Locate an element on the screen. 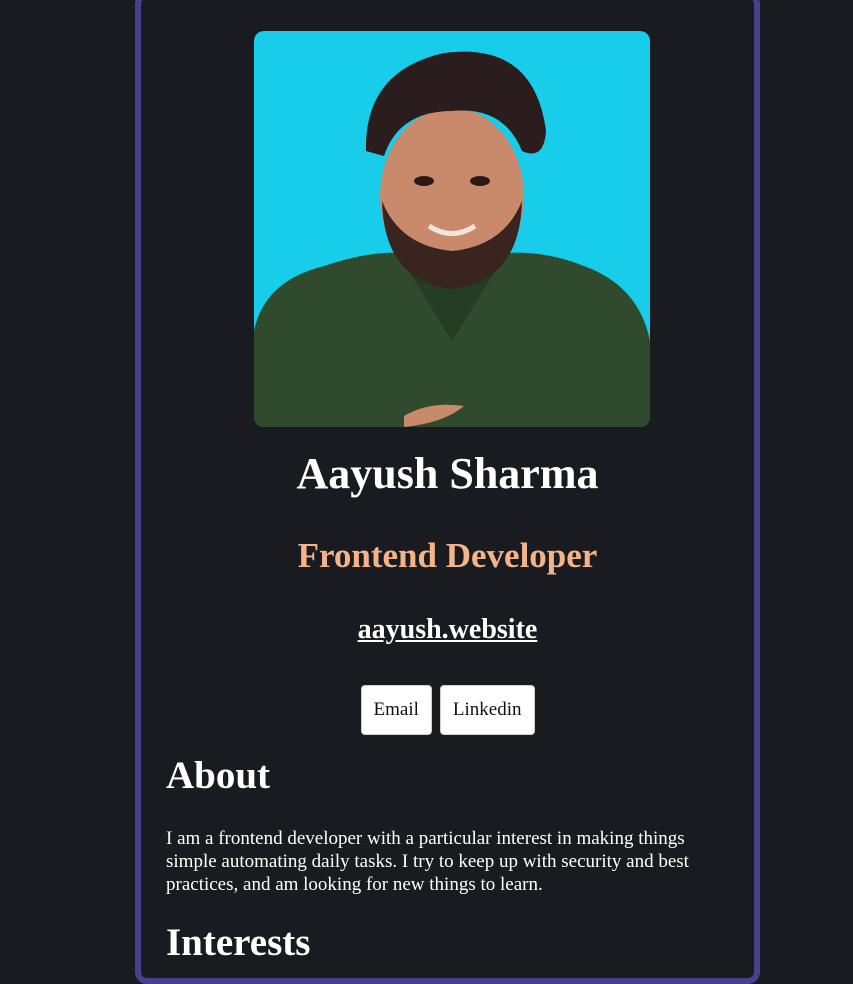 The image size is (853, 984). website-link: aayush.website is located at coordinates (448, 629).